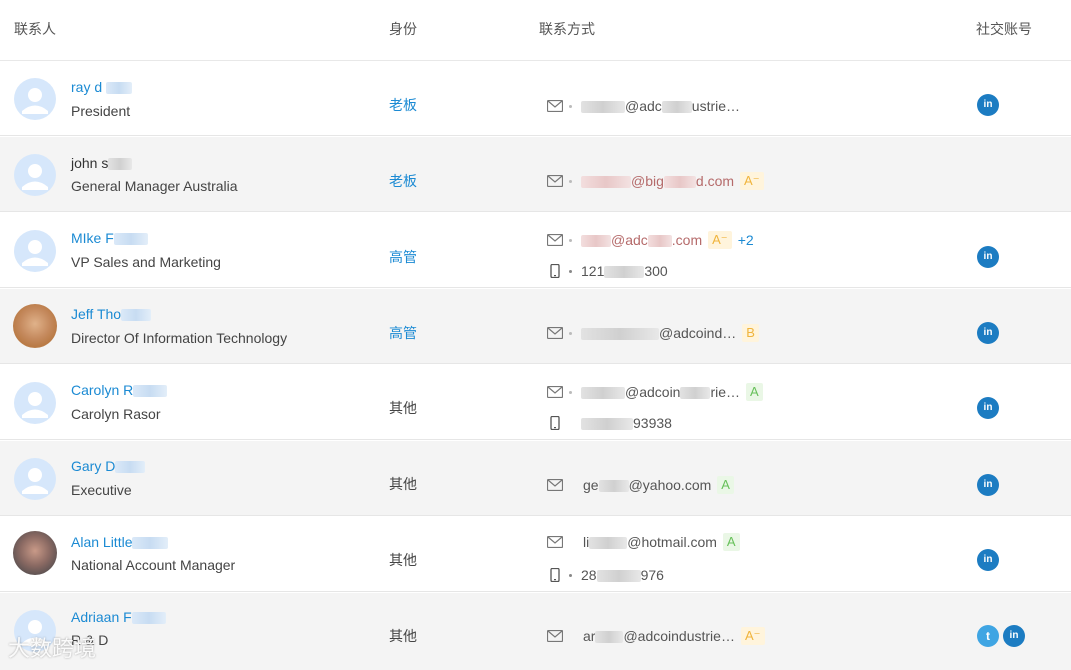 The width and height of the screenshot is (1071, 670). Describe the element at coordinates (403, 29) in the screenshot. I see `header-role: 身份` at that location.